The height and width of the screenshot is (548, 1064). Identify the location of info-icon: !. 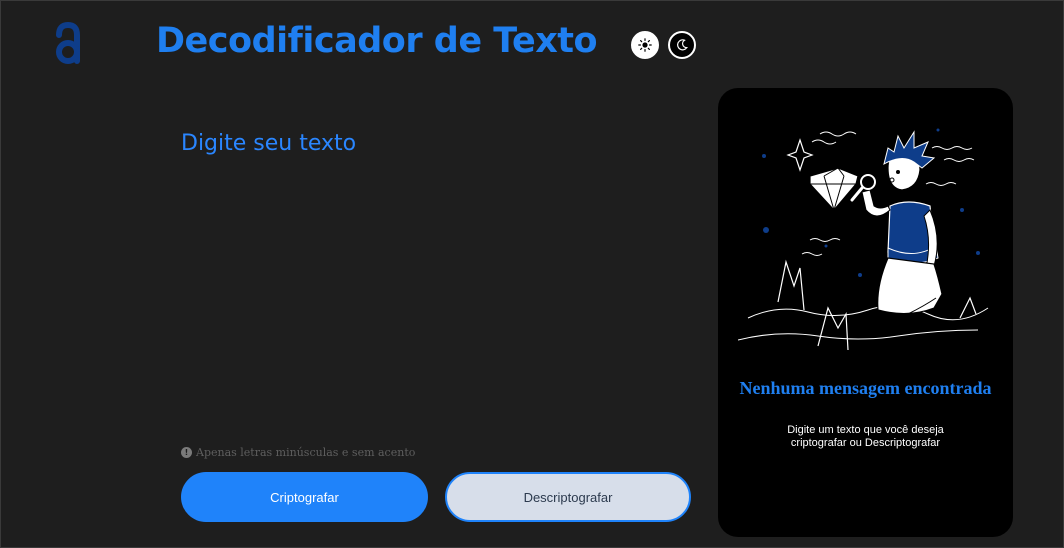
(186, 452).